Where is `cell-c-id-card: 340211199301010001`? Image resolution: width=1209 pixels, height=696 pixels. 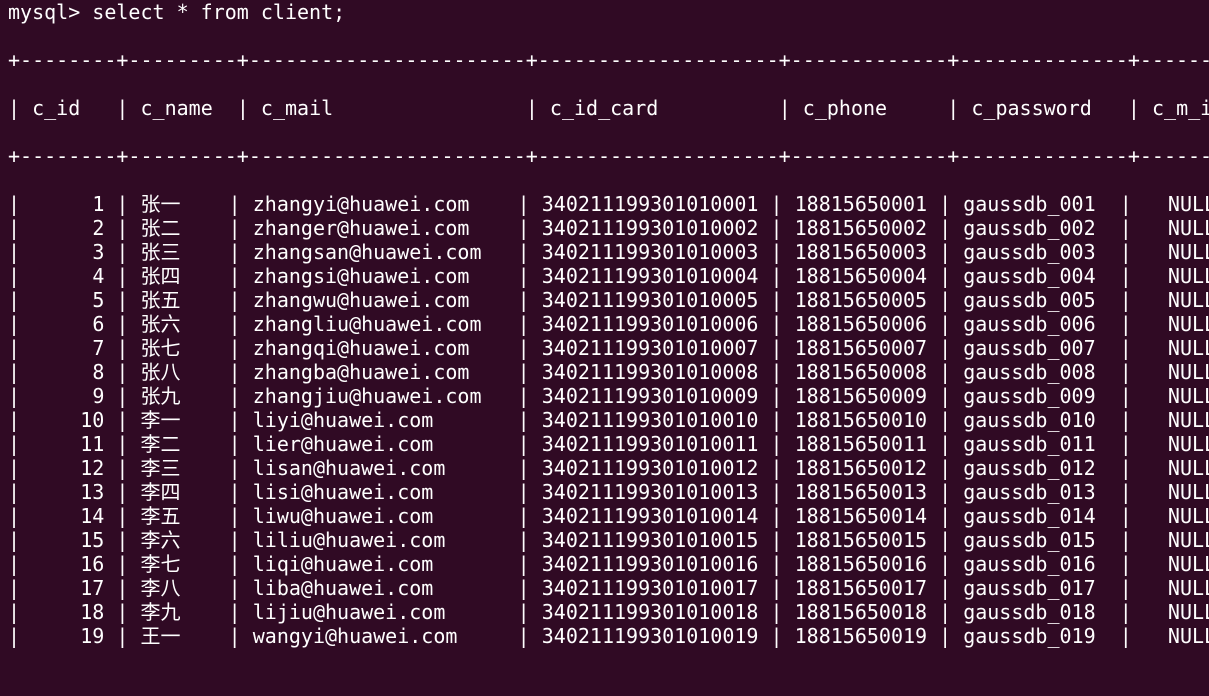
cell-c-id-card: 340211199301010001 is located at coordinates (650, 204).